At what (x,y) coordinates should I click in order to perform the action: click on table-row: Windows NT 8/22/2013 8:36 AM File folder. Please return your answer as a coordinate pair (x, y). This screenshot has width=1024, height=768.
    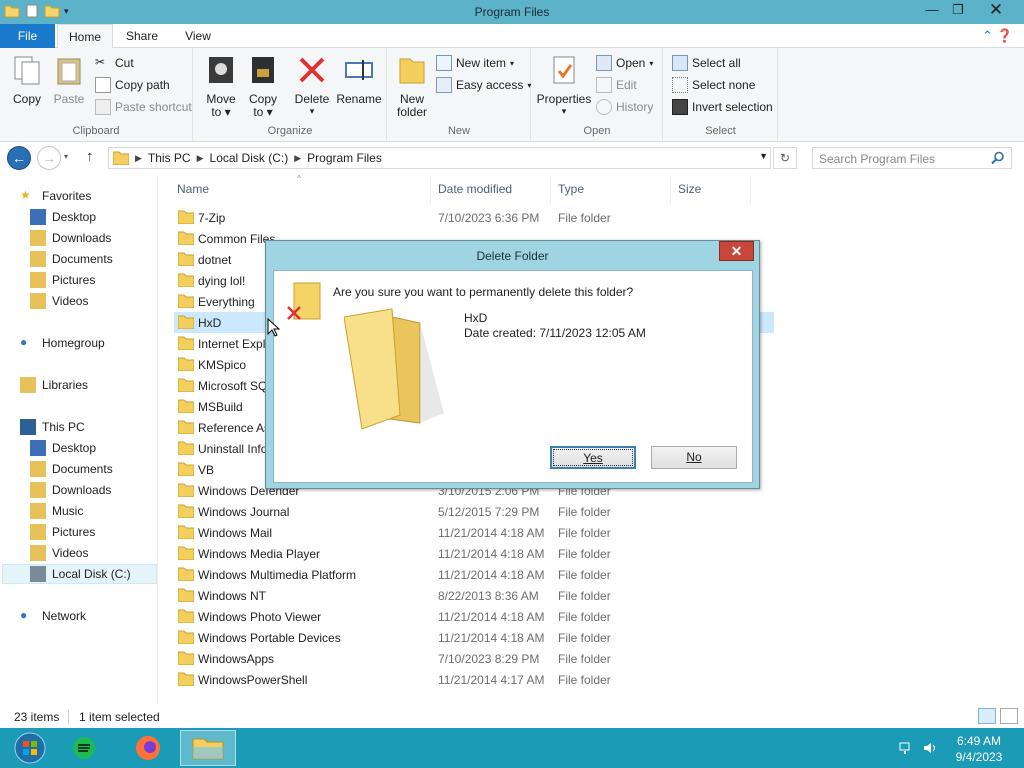
    Looking at the image, I should click on (474, 595).